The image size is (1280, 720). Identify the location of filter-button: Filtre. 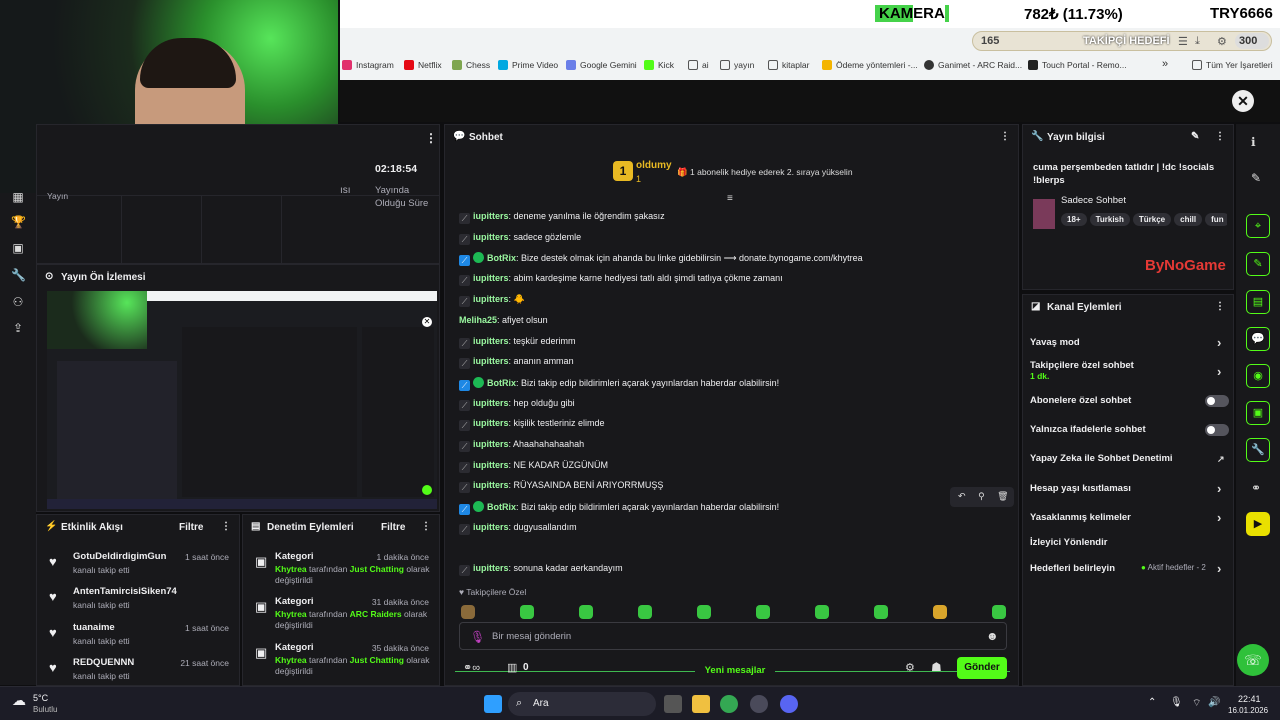
(393, 527).